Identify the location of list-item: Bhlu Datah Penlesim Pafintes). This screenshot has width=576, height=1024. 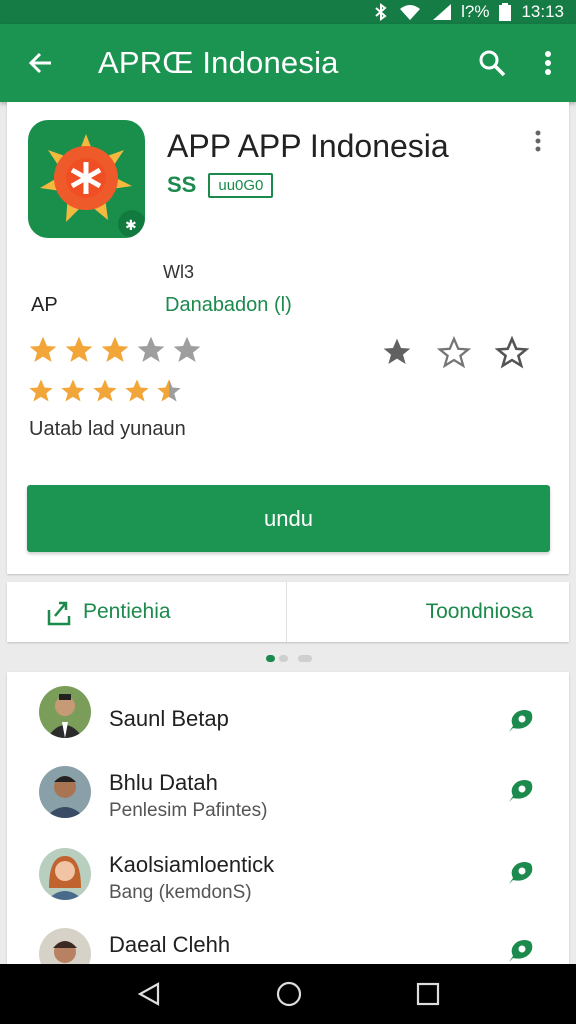
(288, 796).